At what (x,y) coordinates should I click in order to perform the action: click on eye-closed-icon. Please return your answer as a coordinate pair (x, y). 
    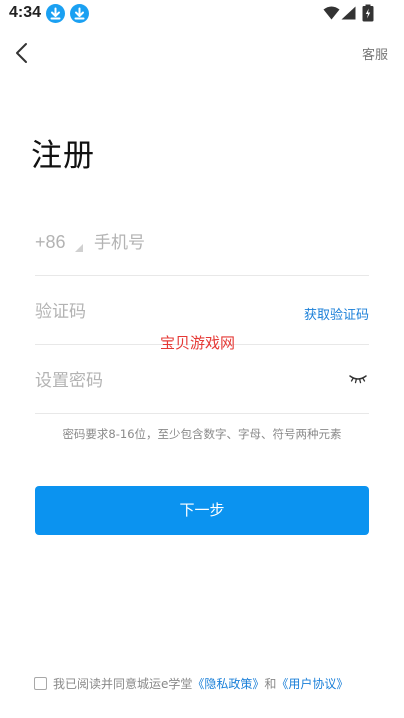
    Looking at the image, I should click on (358, 379).